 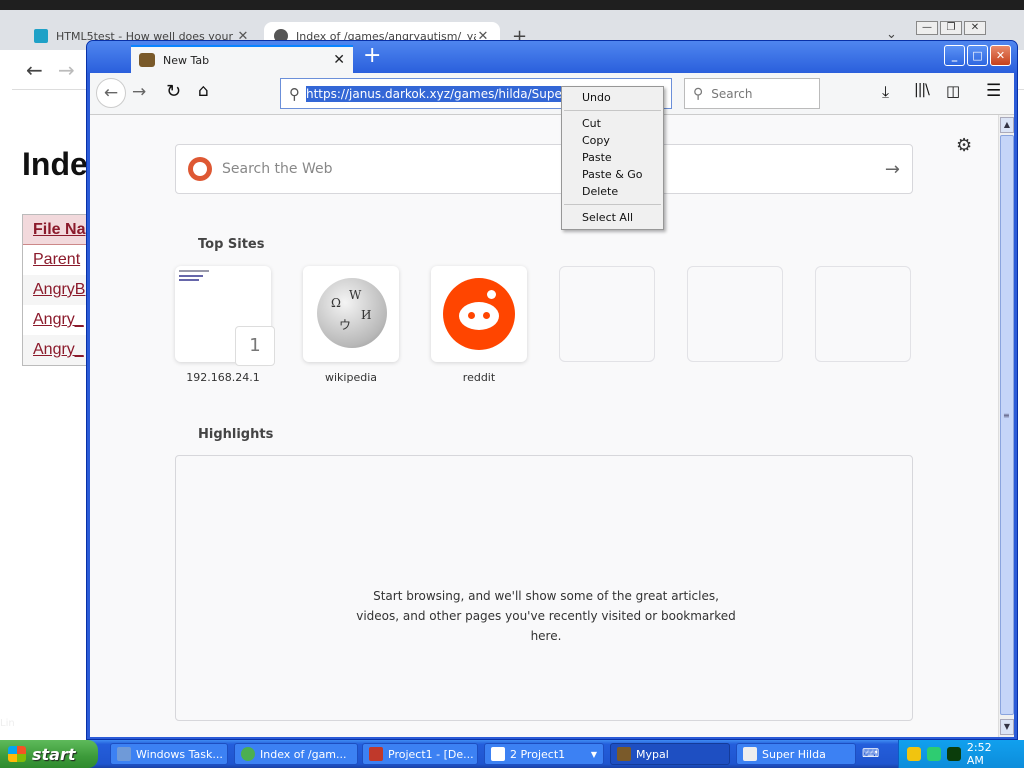 I want to click on search-icon: ⚲, so click(x=698, y=93).